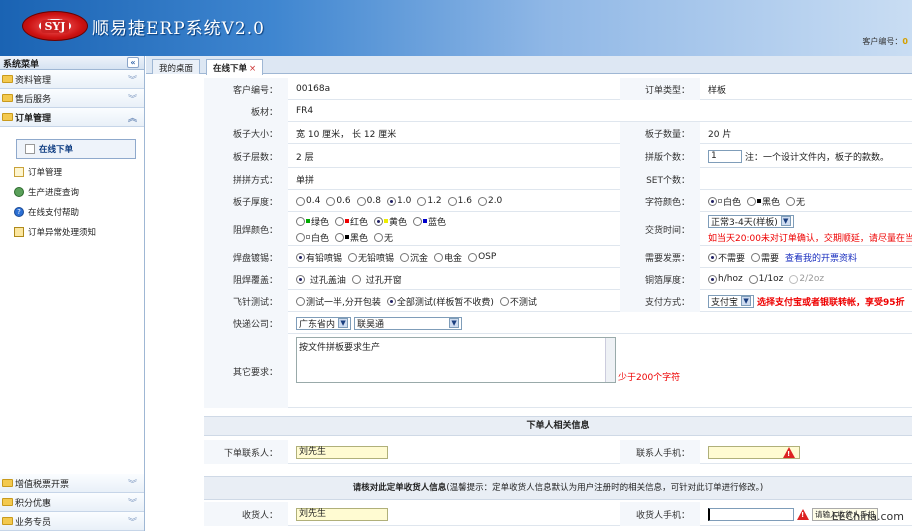 The image size is (912, 531). Describe the element at coordinates (489, 201) in the screenshot. I see `thickness-option: 2.0` at that location.